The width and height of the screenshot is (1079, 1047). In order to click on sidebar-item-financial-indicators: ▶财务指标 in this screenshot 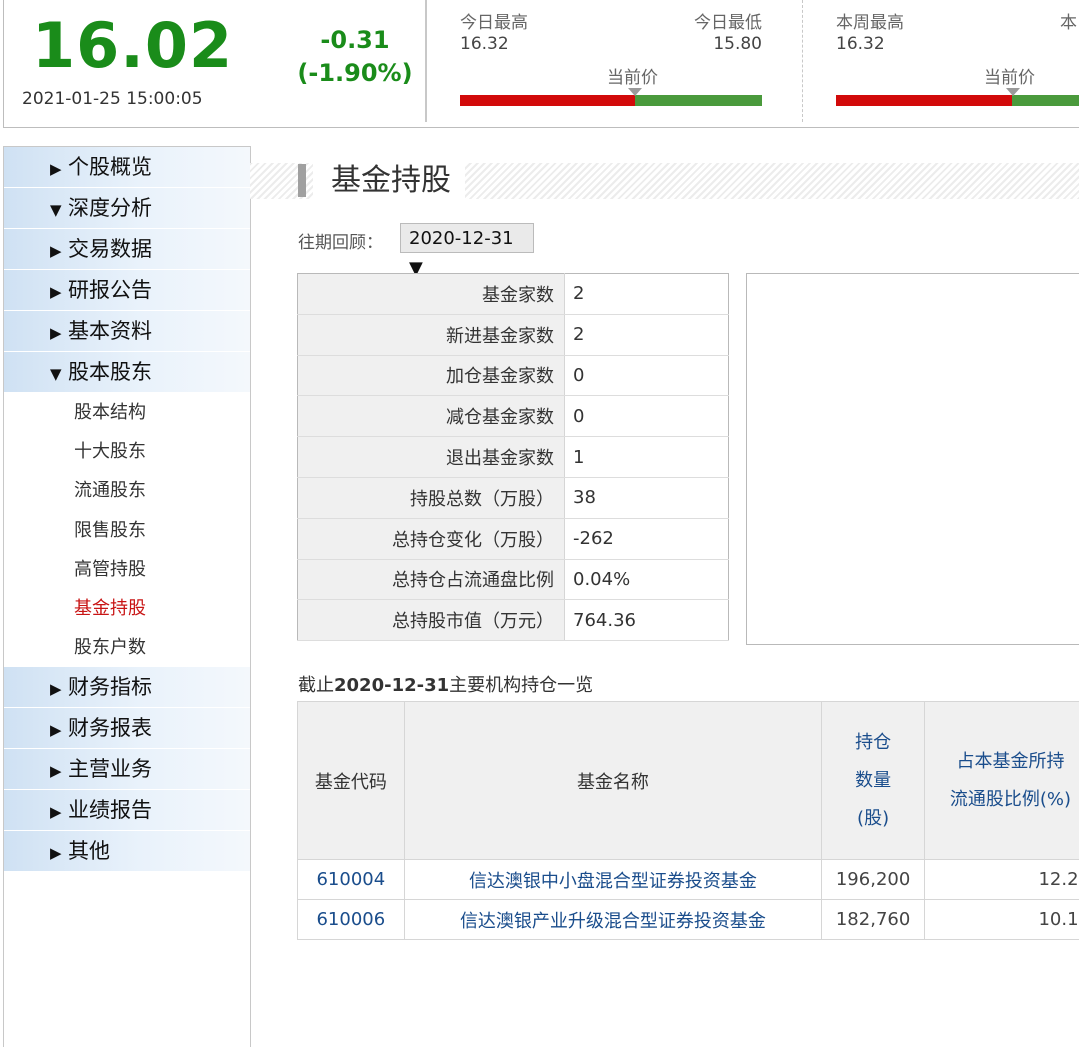, I will do `click(127, 687)`.